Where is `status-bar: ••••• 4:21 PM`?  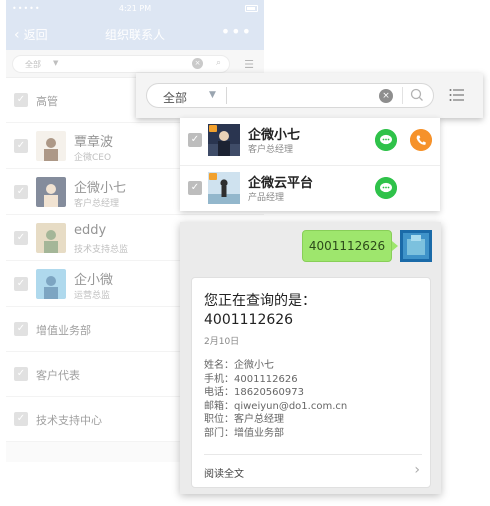
status-bar: ••••• 4:21 PM is located at coordinates (135, 8).